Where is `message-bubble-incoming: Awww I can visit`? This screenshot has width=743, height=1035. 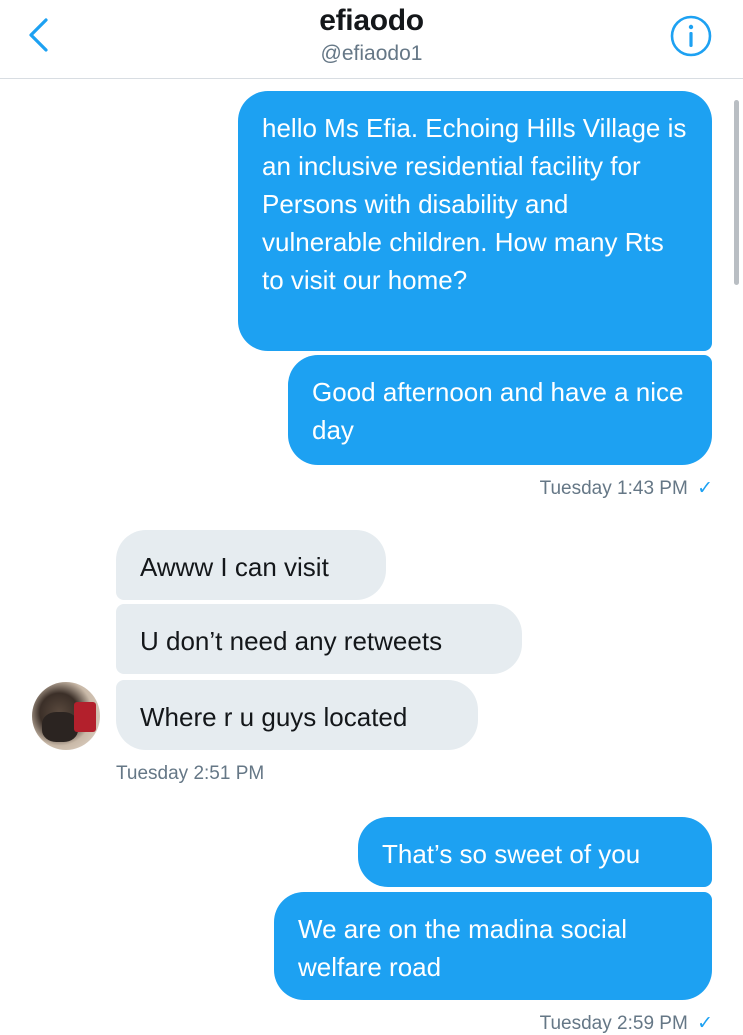 message-bubble-incoming: Awww I can visit is located at coordinates (251, 565).